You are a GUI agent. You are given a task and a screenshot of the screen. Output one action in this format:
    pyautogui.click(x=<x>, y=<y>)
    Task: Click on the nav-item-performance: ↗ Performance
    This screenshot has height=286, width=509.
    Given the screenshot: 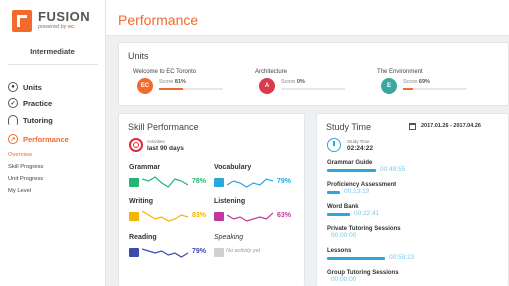 What is the action you would take?
    pyautogui.click(x=56, y=139)
    